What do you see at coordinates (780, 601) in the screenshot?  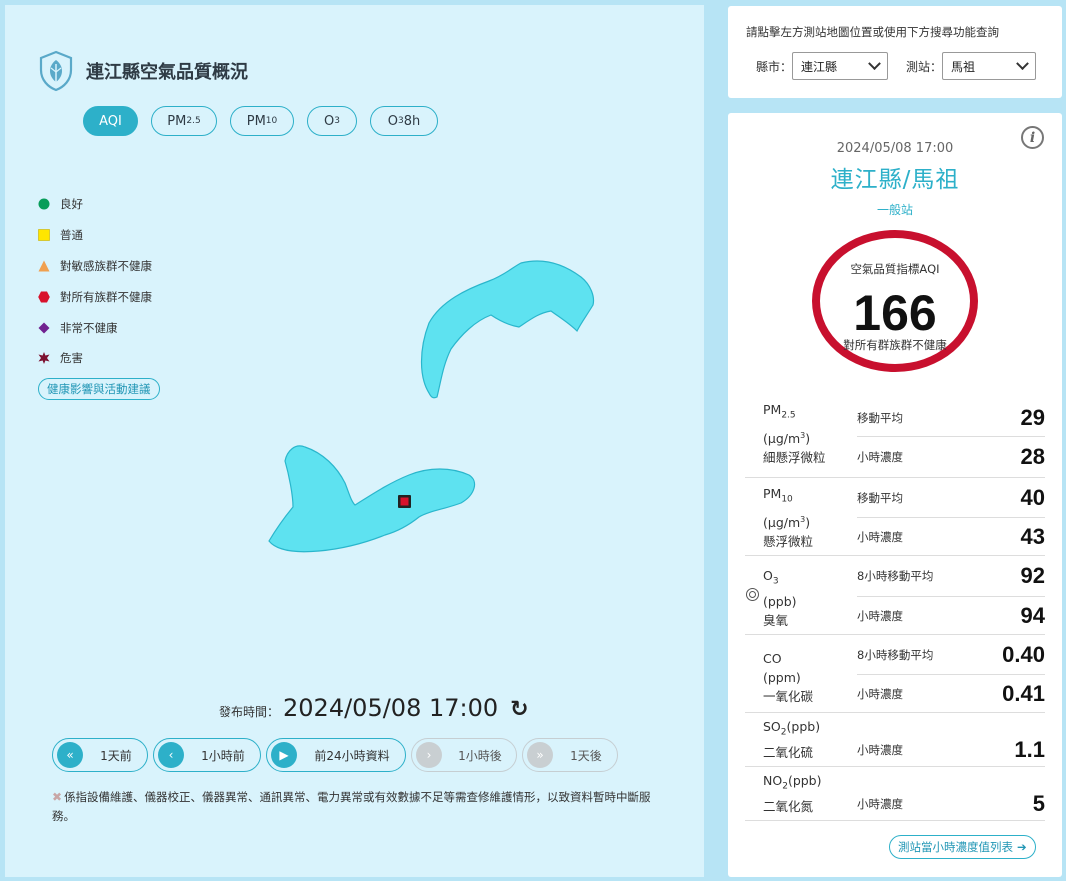 I see `pollutant-unit: (ppb)` at bounding box center [780, 601].